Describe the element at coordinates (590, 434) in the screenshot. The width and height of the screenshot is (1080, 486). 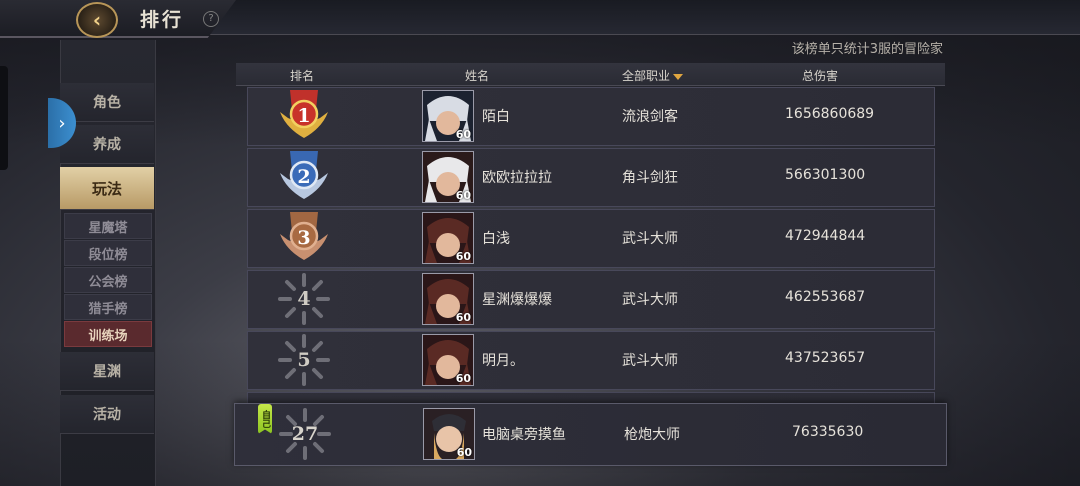
I see `self-rank-row: 27 60 电脑桌旁摸鱼 枪炮大师 76335630` at that location.